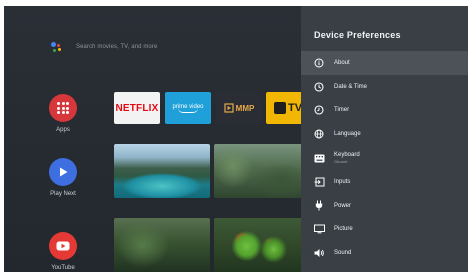 The height and width of the screenshot is (272, 472). I want to click on search-bar: Search movies, TV, and more, so click(103, 47).